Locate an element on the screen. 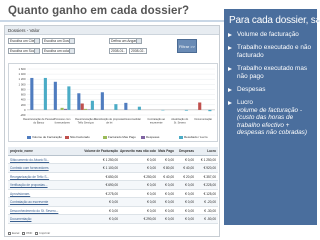  feature-item: Volume de facturação is located at coordinates (270, 34).